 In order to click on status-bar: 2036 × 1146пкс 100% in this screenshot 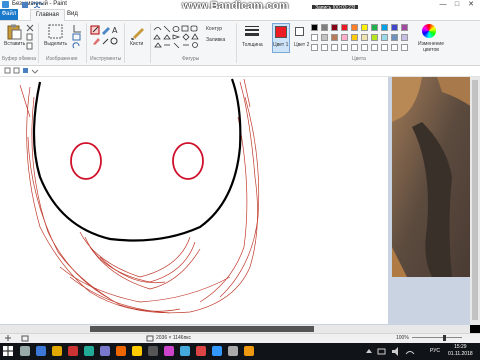, I will do `click(240, 338)`.